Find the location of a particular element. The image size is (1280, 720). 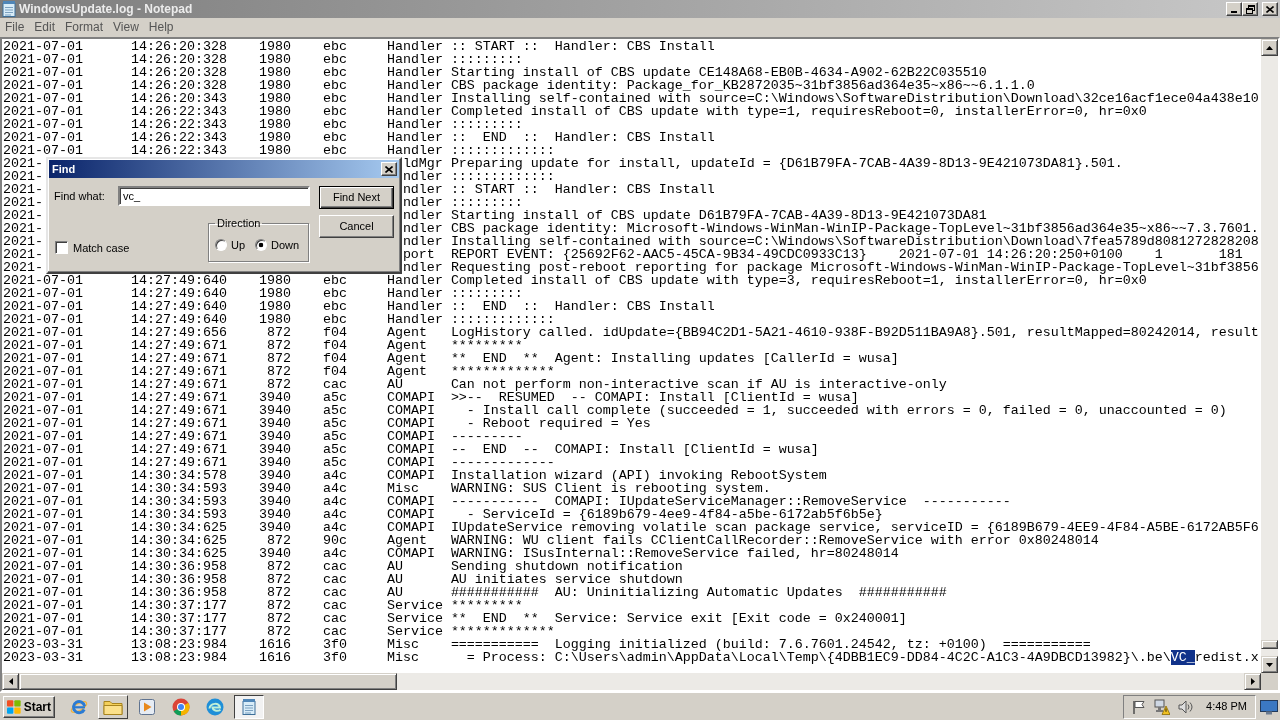

menu-item: Help is located at coordinates (161, 27).